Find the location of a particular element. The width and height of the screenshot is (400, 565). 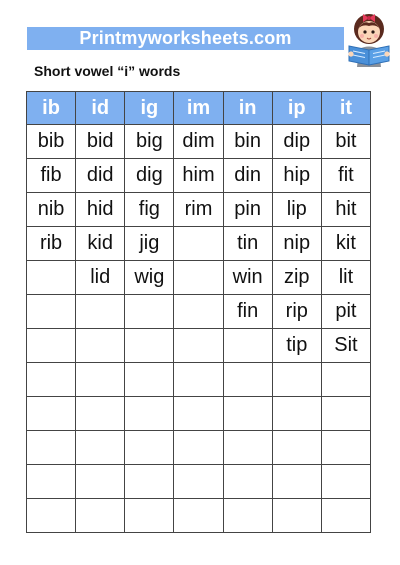

table-cell: lid is located at coordinates (100, 277).